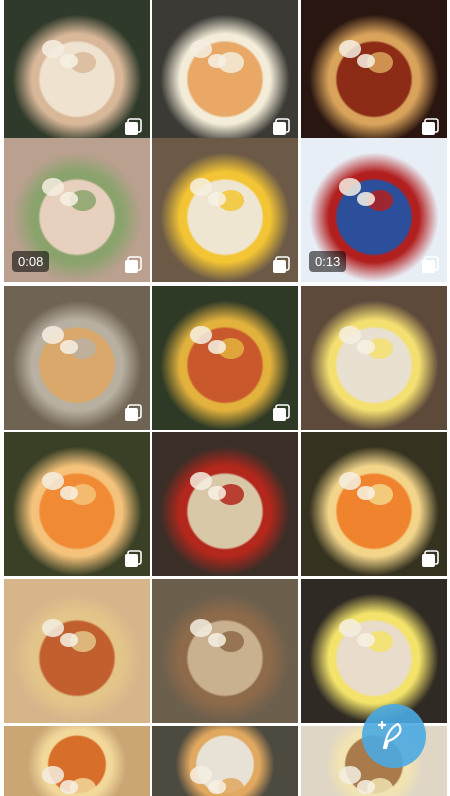  I want to click on video-duration-badge: 0:13, so click(328, 261).